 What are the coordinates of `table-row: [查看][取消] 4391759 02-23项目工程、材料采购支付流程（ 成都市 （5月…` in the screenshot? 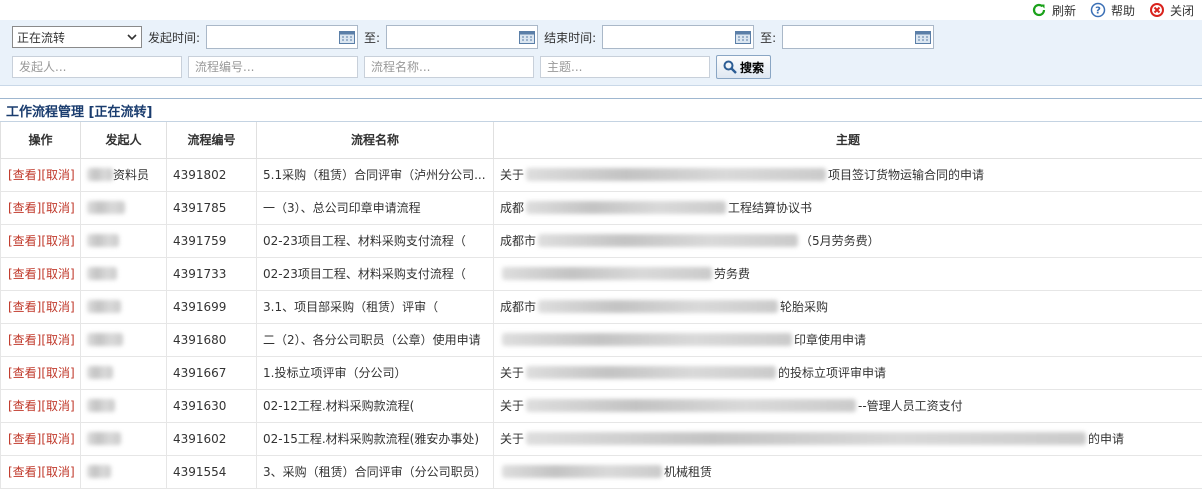 It's located at (601, 240).